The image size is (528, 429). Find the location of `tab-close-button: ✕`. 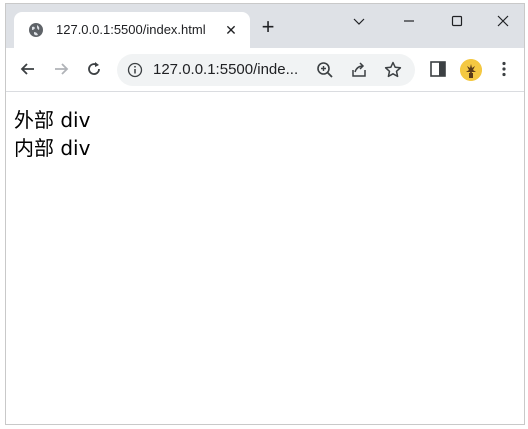

tab-close-button: ✕ is located at coordinates (231, 30).